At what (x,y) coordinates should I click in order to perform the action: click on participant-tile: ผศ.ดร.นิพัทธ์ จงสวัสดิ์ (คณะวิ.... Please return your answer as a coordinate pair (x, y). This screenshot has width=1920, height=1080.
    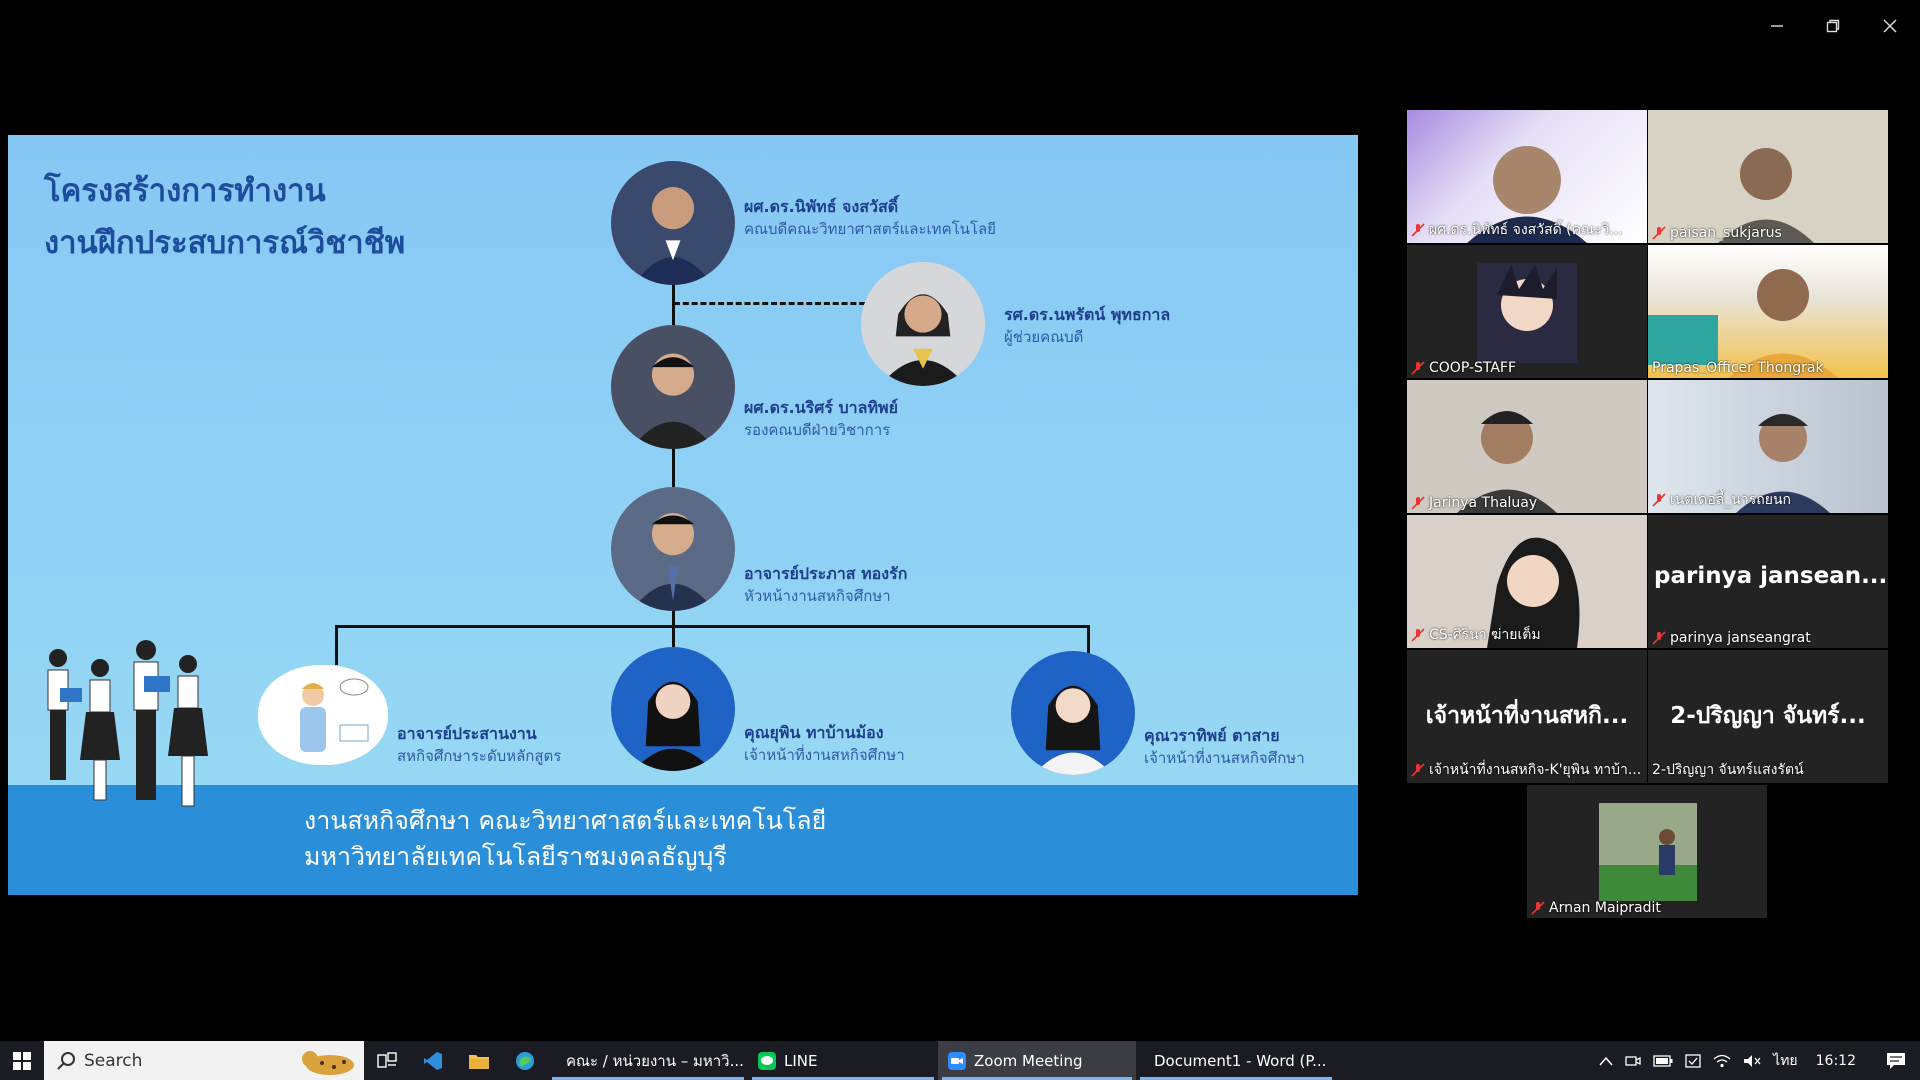
    Looking at the image, I should click on (1527, 176).